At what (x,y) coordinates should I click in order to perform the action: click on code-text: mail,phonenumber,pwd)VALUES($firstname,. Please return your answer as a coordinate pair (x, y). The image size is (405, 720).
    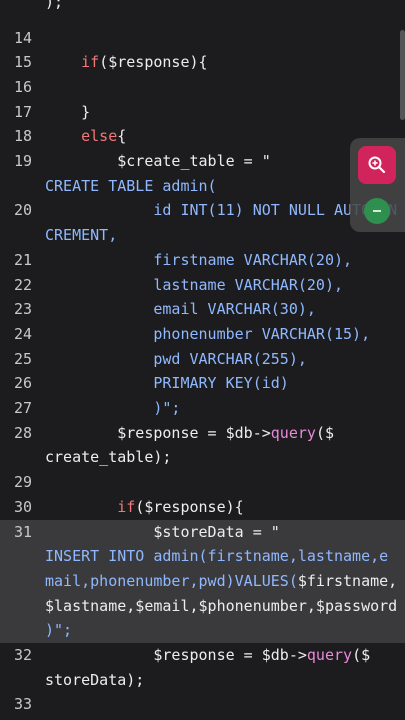
    Looking at the image, I should click on (221, 581).